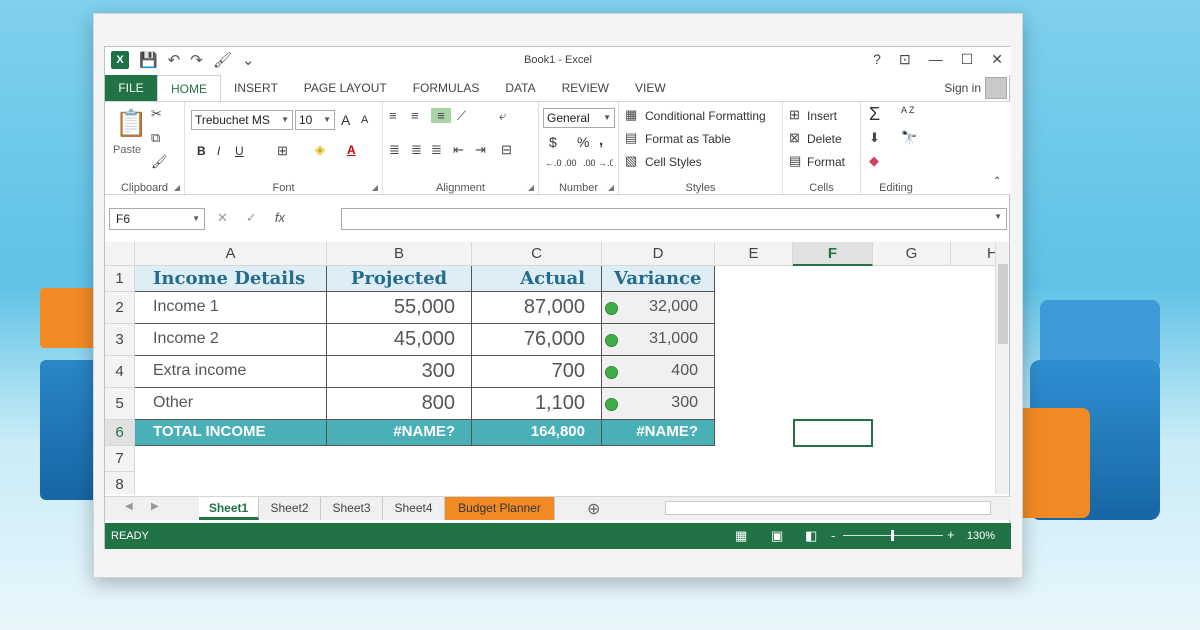 The image size is (1200, 630). I want to click on help-icon: ?, so click(877, 59).